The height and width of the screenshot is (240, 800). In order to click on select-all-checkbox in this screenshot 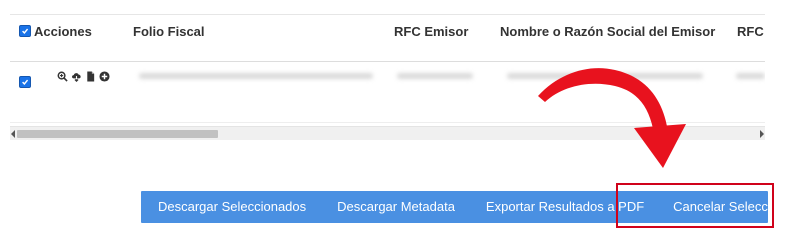, I will do `click(25, 31)`.